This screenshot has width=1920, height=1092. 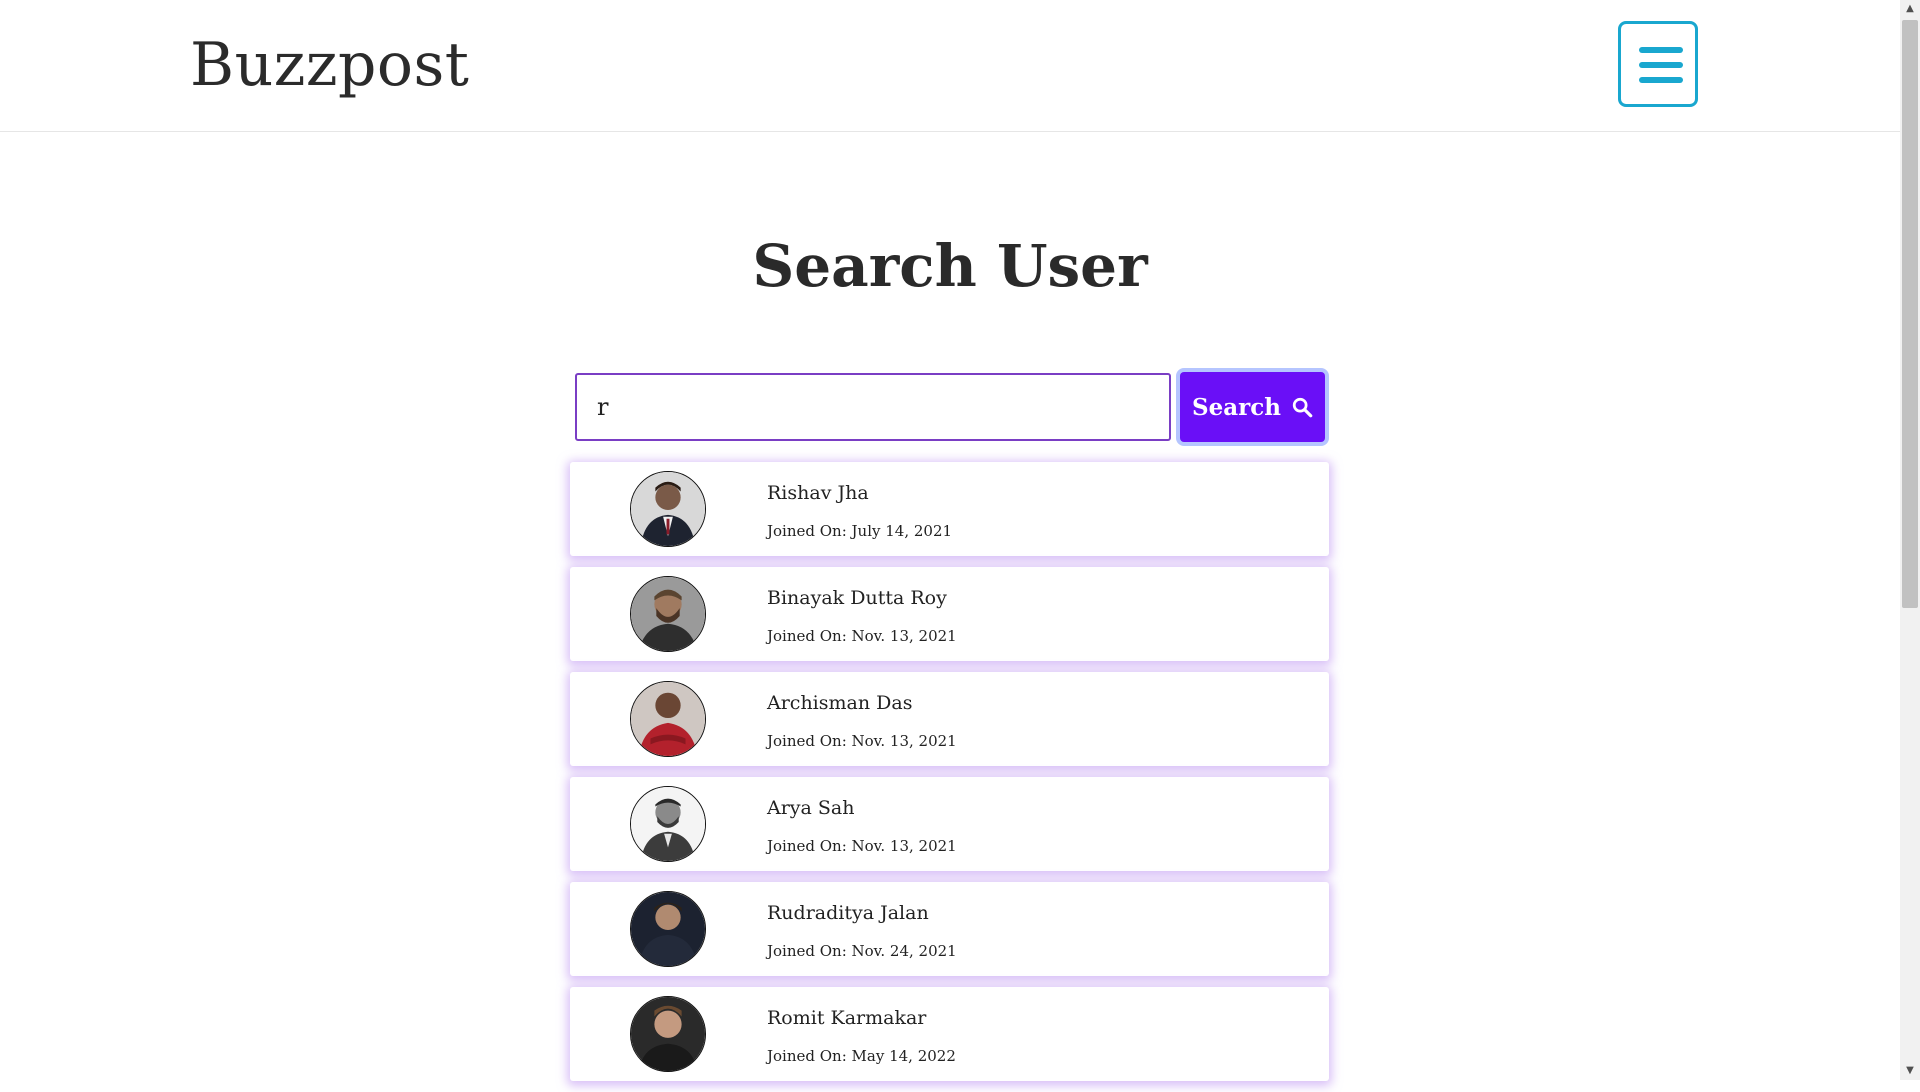 I want to click on user-name: Binayak Dutta Roy, so click(x=857, y=598).